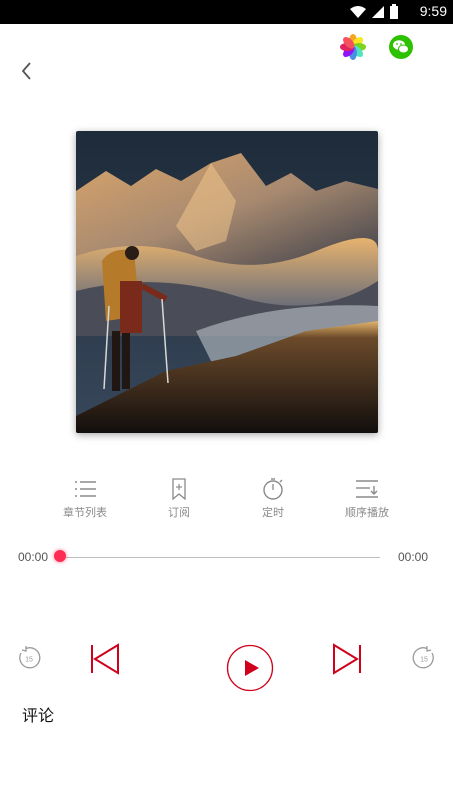 The height and width of the screenshot is (805, 453). What do you see at coordinates (413, 557) in the screenshot?
I see `total-time: 00:00` at bounding box center [413, 557].